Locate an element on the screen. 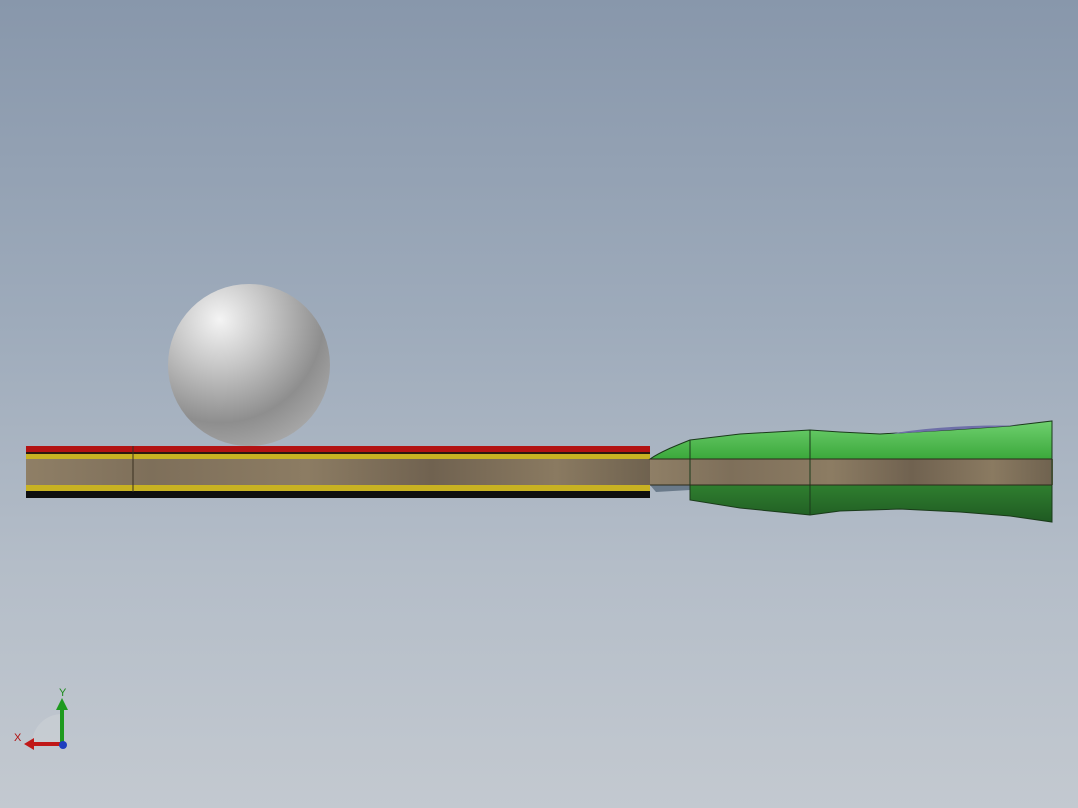 The height and width of the screenshot is (808, 1078). axis-y-label: Y is located at coordinates (63, 693).